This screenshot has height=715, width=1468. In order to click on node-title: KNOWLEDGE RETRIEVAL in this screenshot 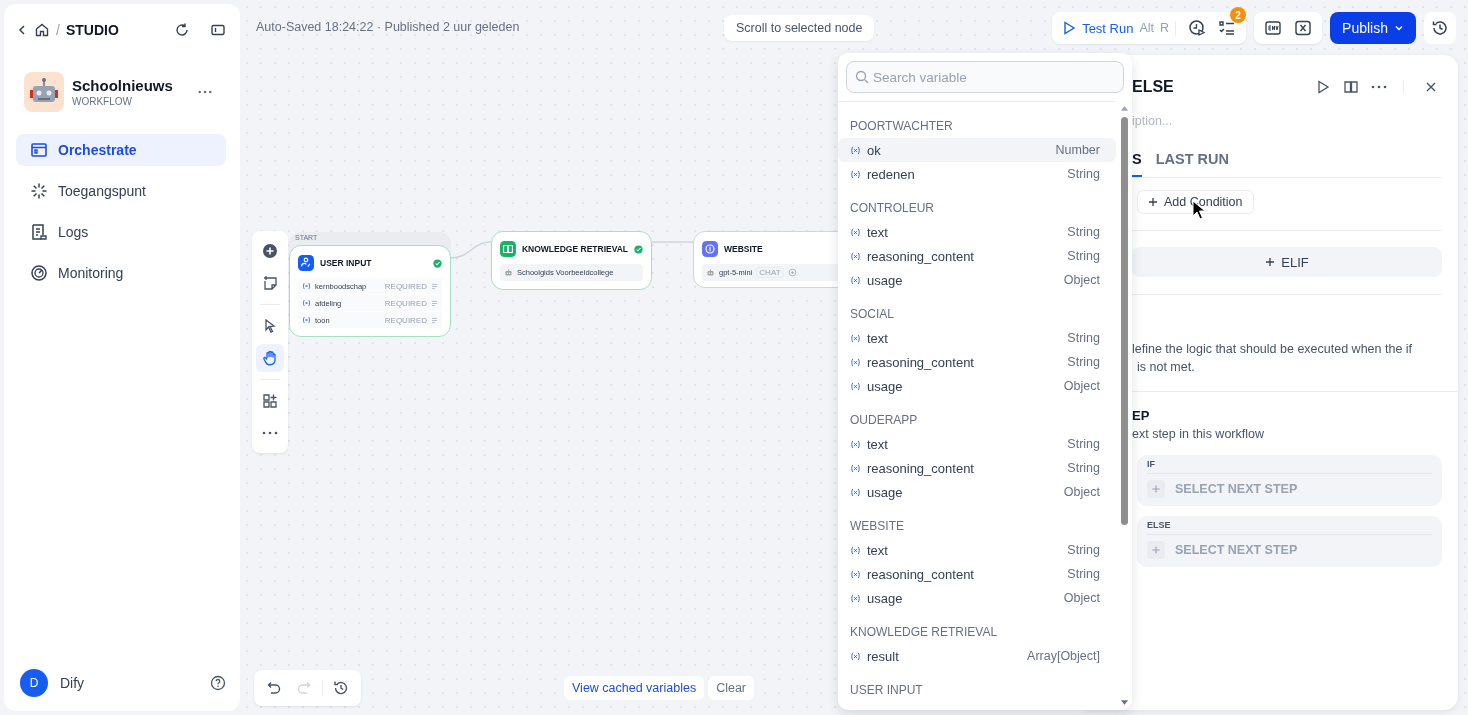, I will do `click(575, 249)`.